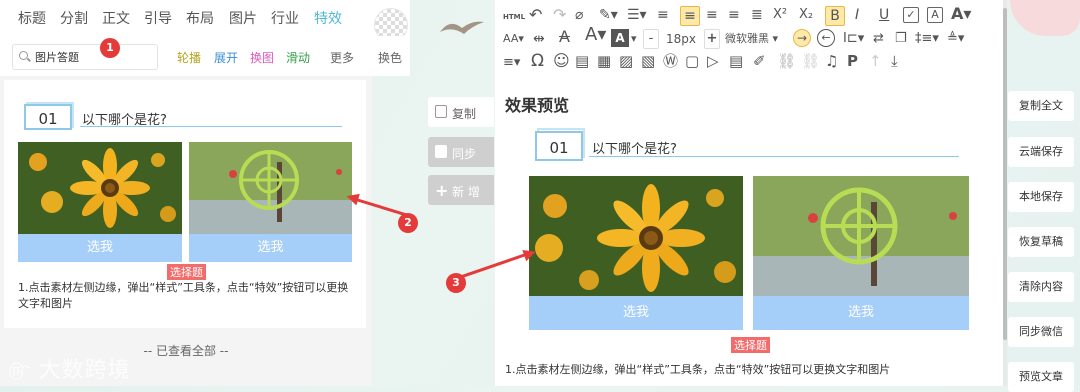  Describe the element at coordinates (456, 283) in the screenshot. I see `step-badge-3: 3` at that location.